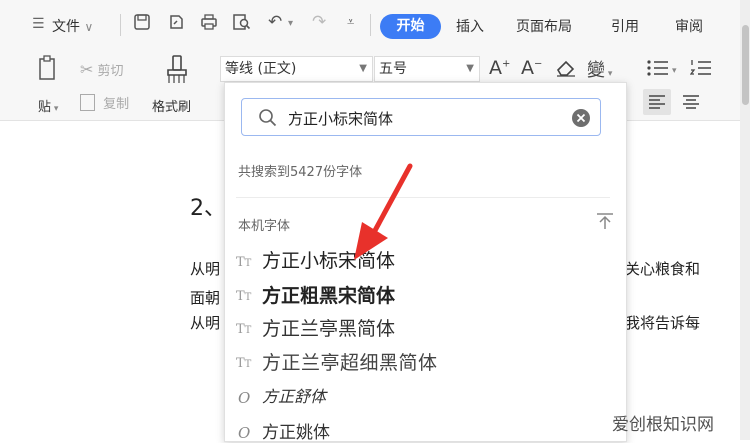 Image resolution: width=750 pixels, height=443 pixels. Describe the element at coordinates (581, 120) in the screenshot. I see `clear-search-icon` at that location.